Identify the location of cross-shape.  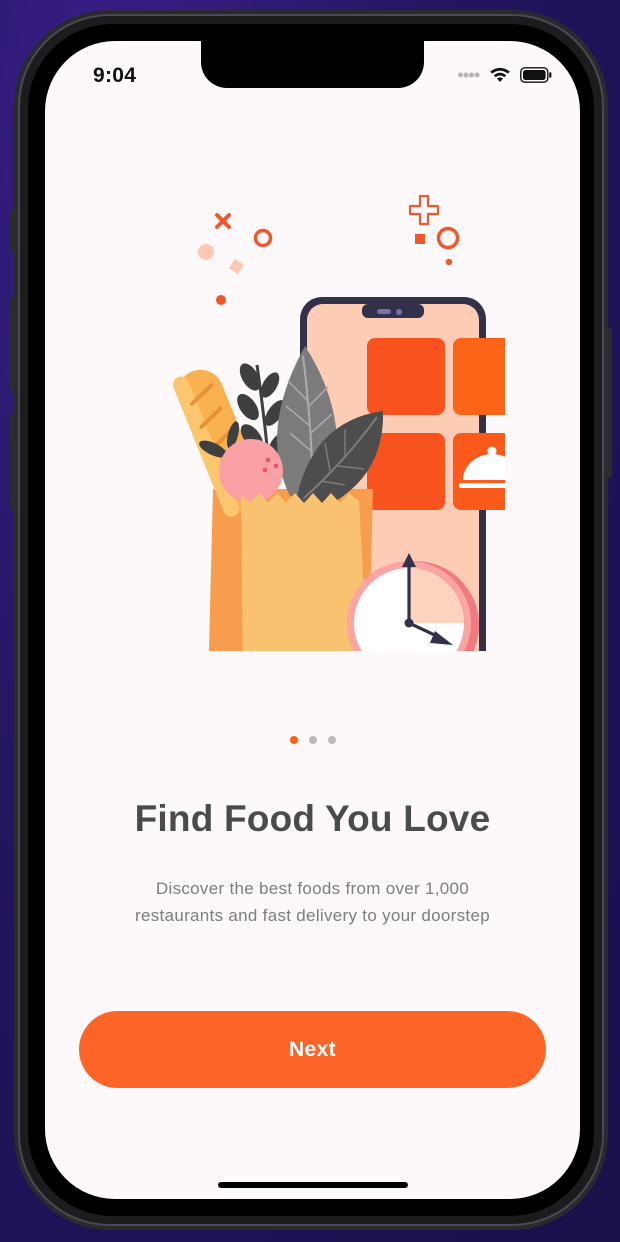
(223, 221).